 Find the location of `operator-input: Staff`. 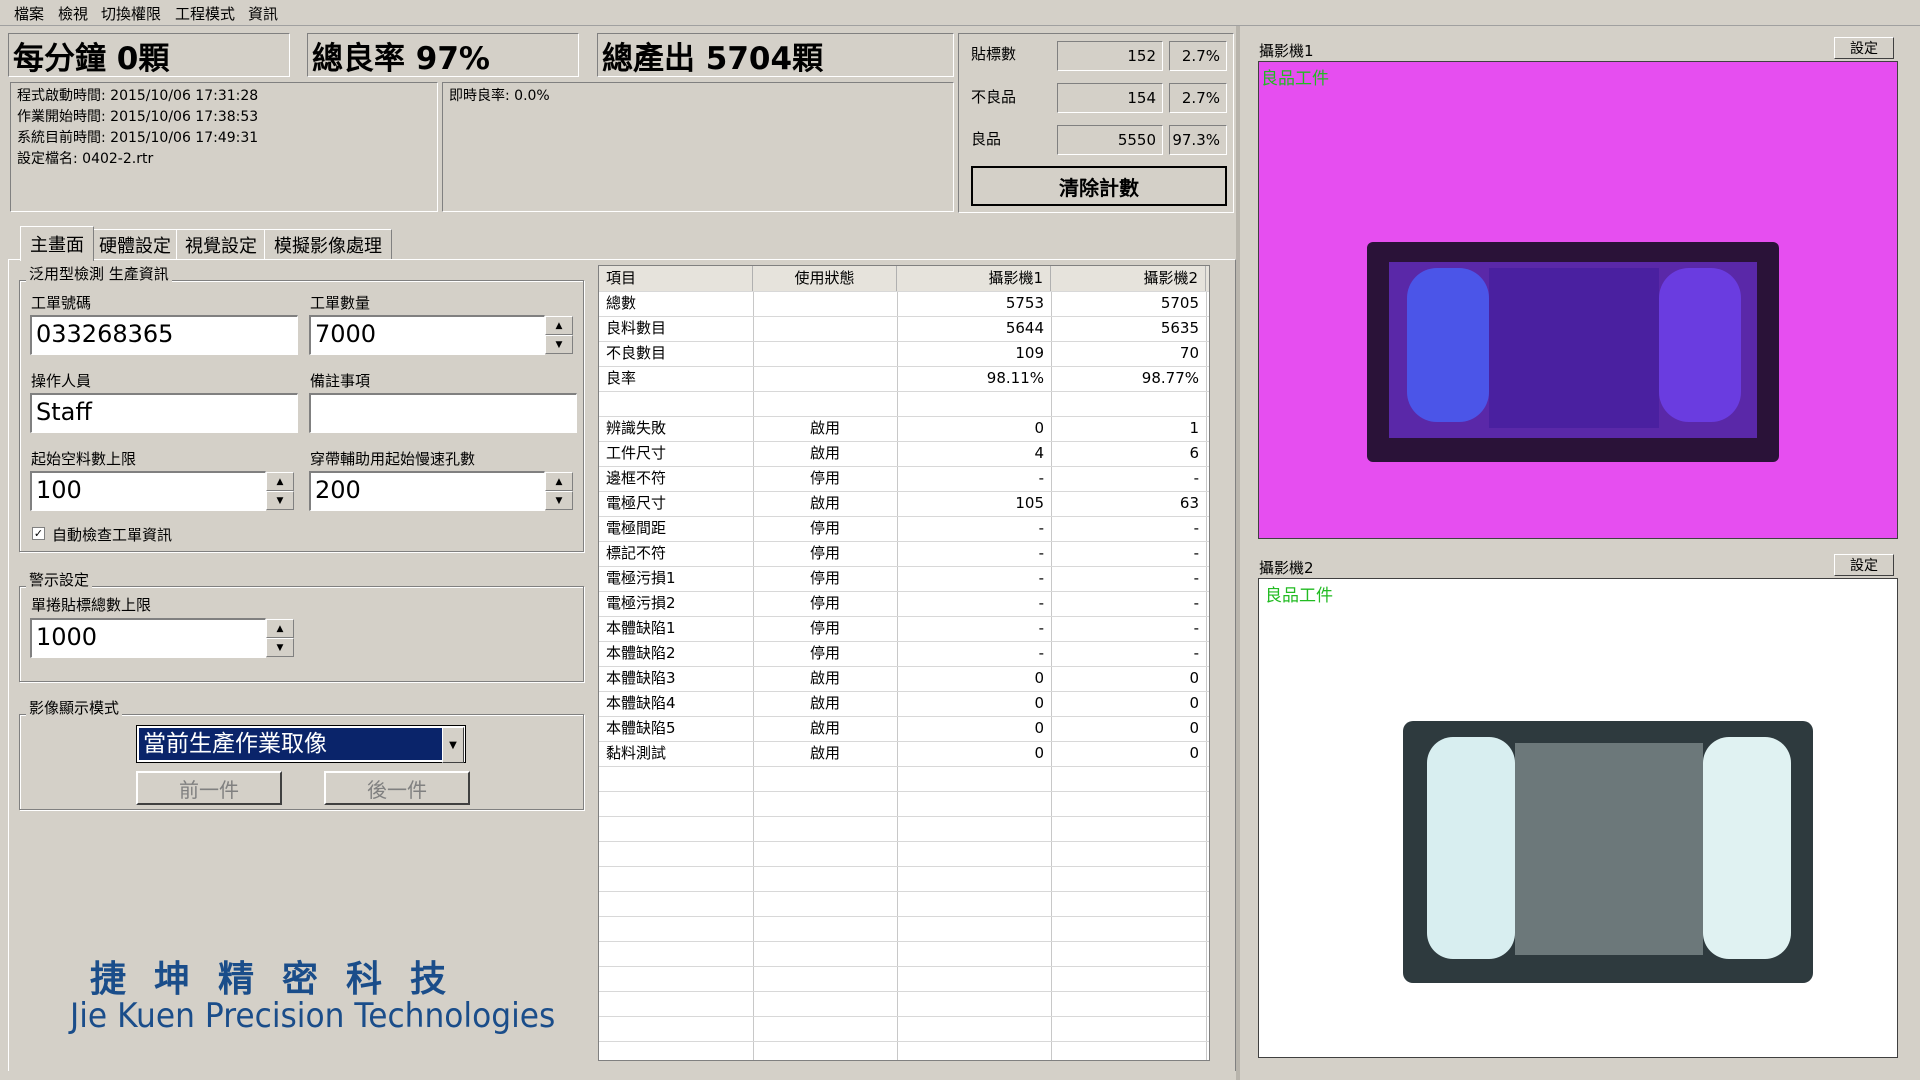

operator-input: Staff is located at coordinates (164, 413).